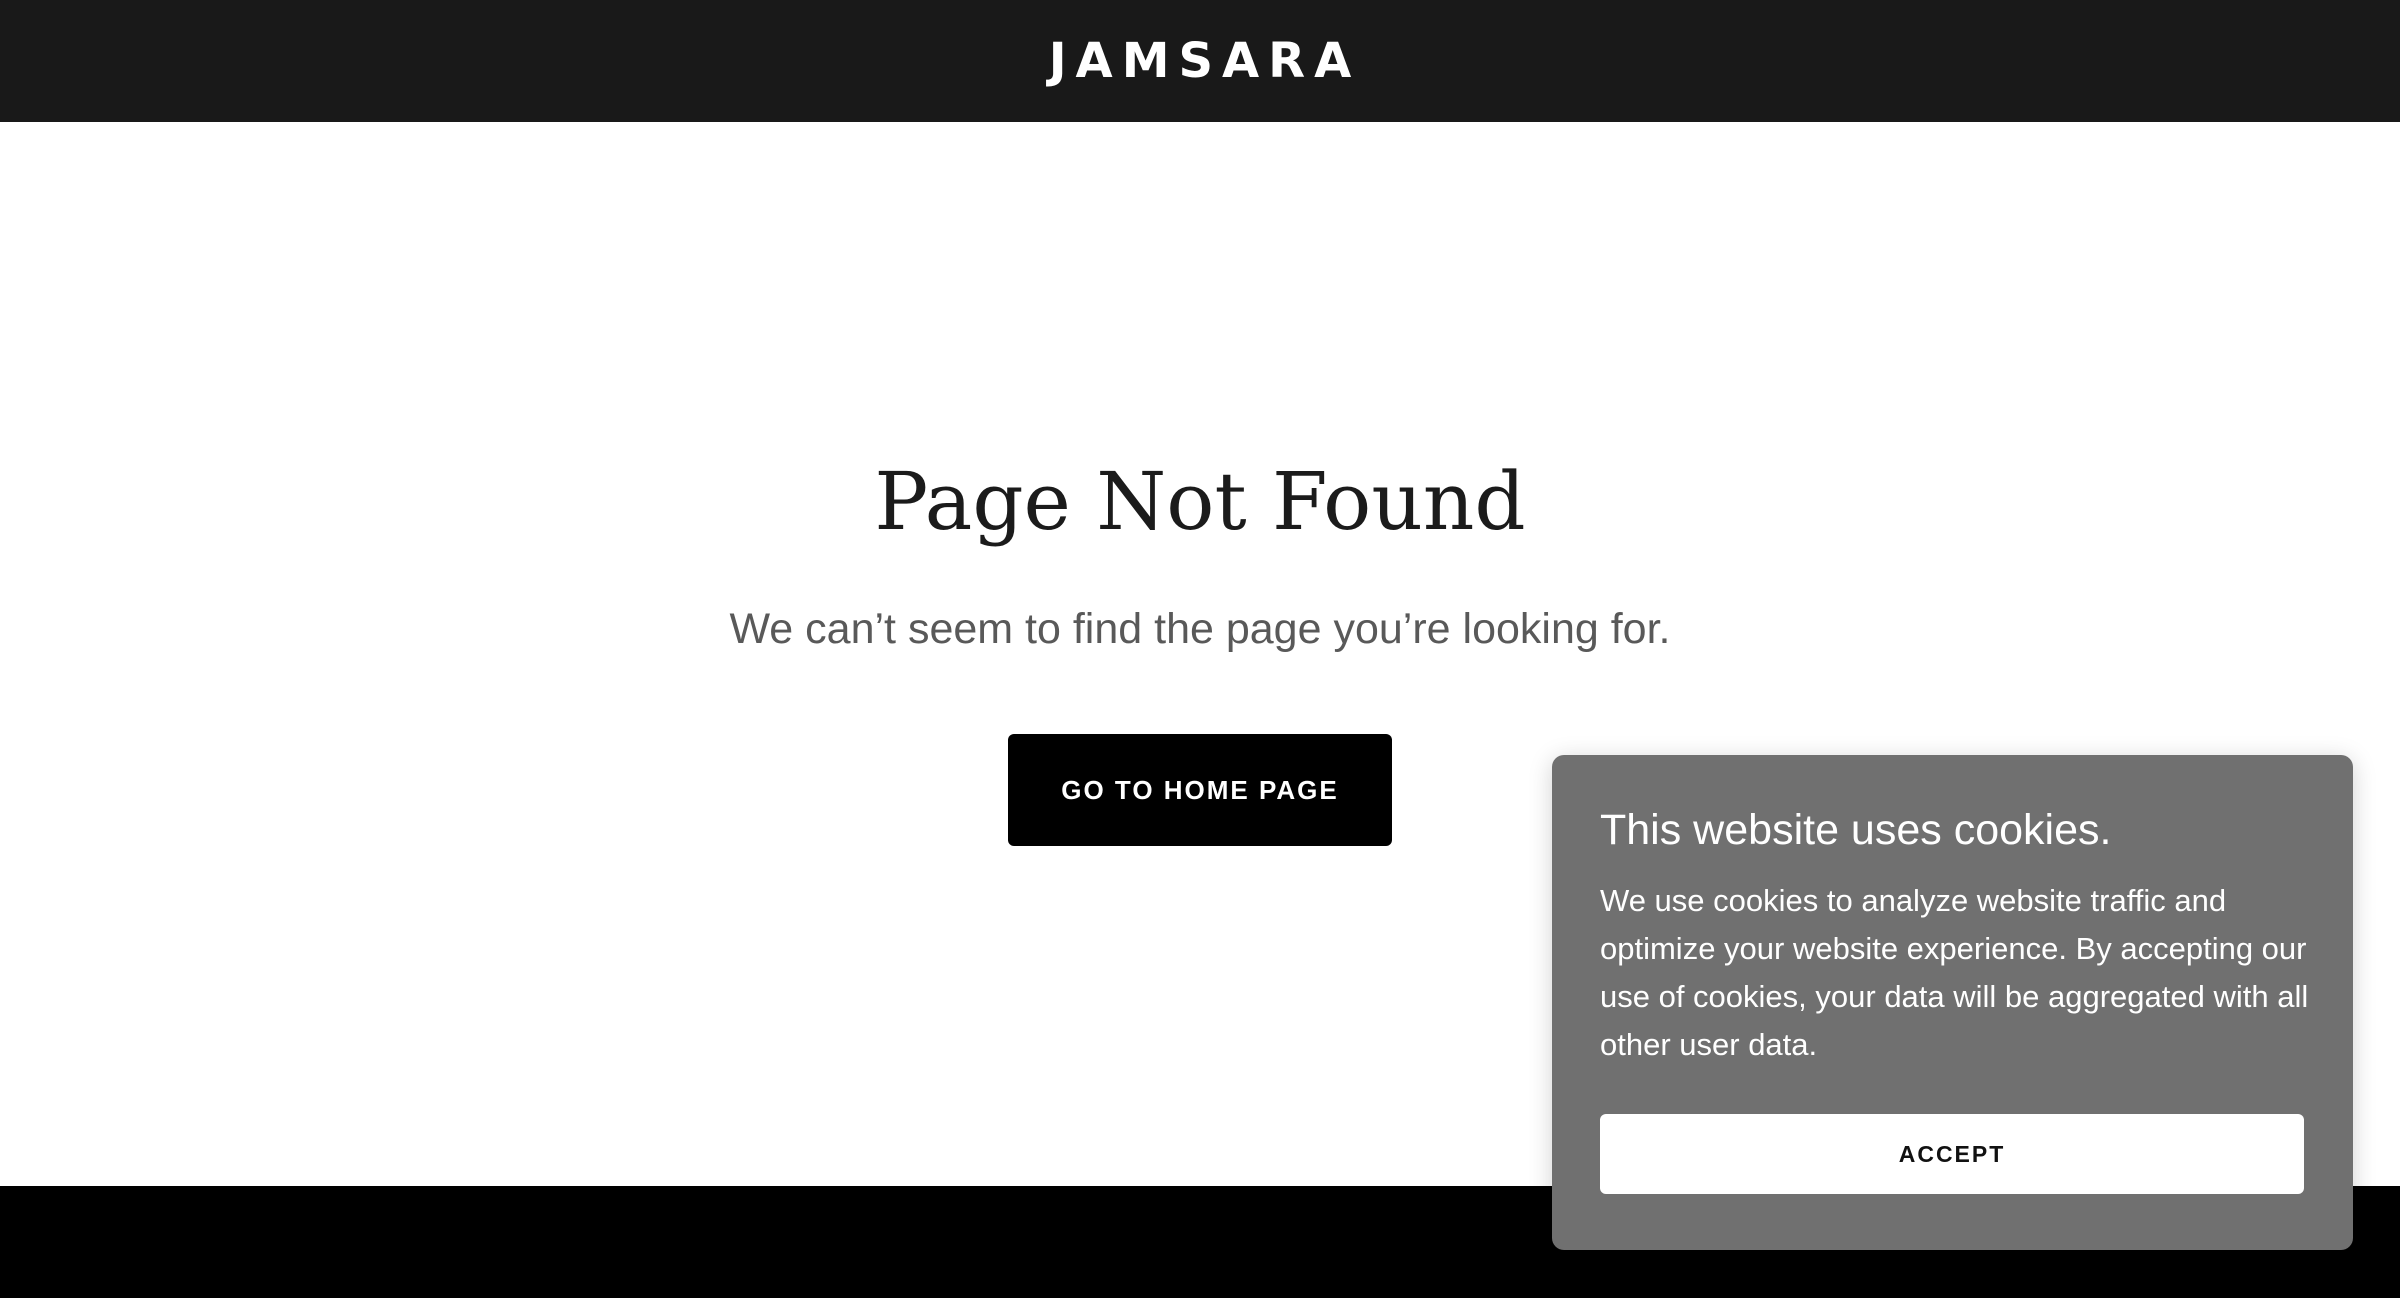 The width and height of the screenshot is (2400, 1298). I want to click on site-logo: JAMSARA, so click(1200, 61).